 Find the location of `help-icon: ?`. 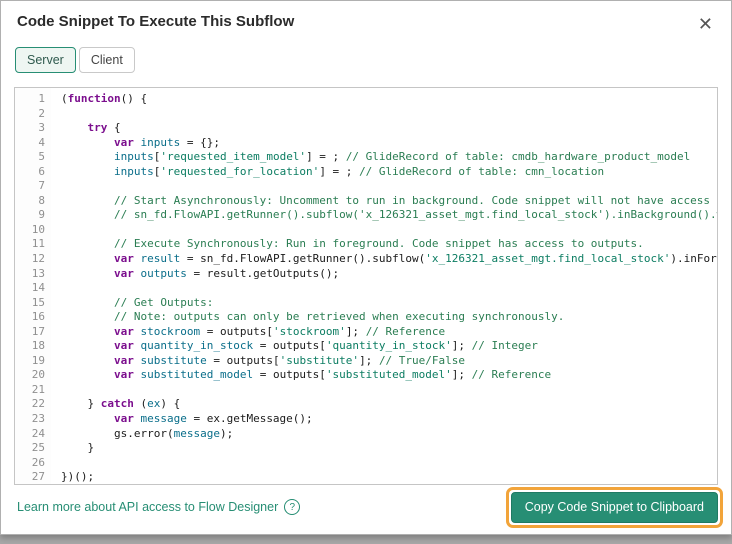

help-icon: ? is located at coordinates (292, 507).